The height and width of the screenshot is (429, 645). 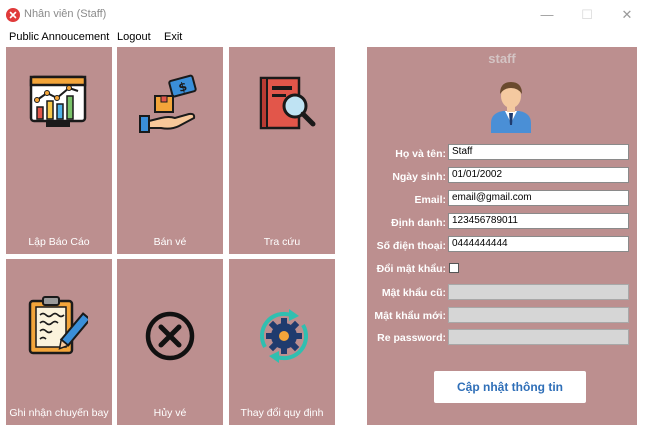 What do you see at coordinates (538, 337) in the screenshot?
I see `re-password-field` at bounding box center [538, 337].